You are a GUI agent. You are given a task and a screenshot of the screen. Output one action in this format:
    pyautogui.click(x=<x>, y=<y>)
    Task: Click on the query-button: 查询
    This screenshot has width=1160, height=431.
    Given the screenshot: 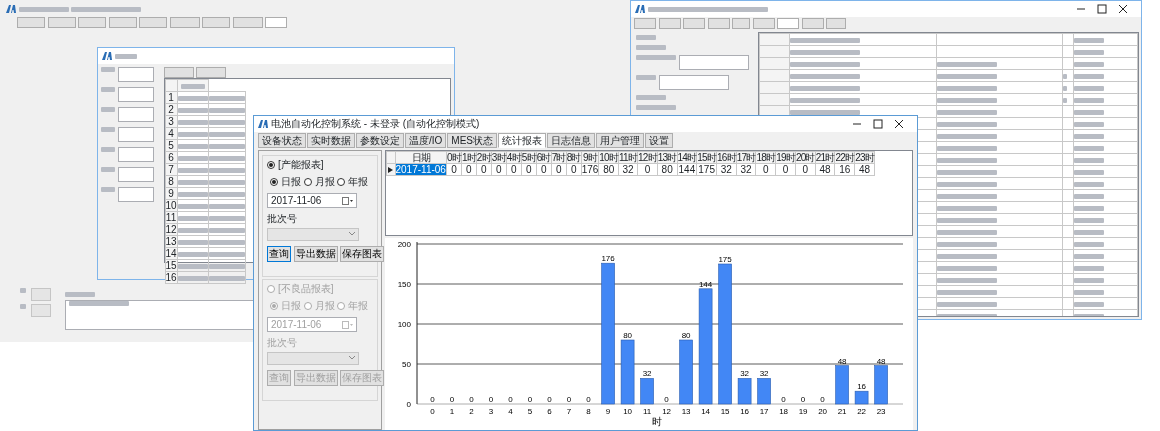 What is the action you would take?
    pyautogui.click(x=279, y=253)
    